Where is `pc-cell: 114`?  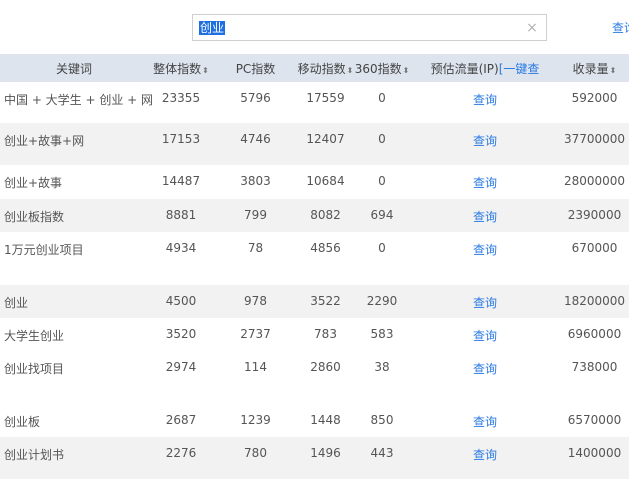 pc-cell: 114 is located at coordinates (255, 367).